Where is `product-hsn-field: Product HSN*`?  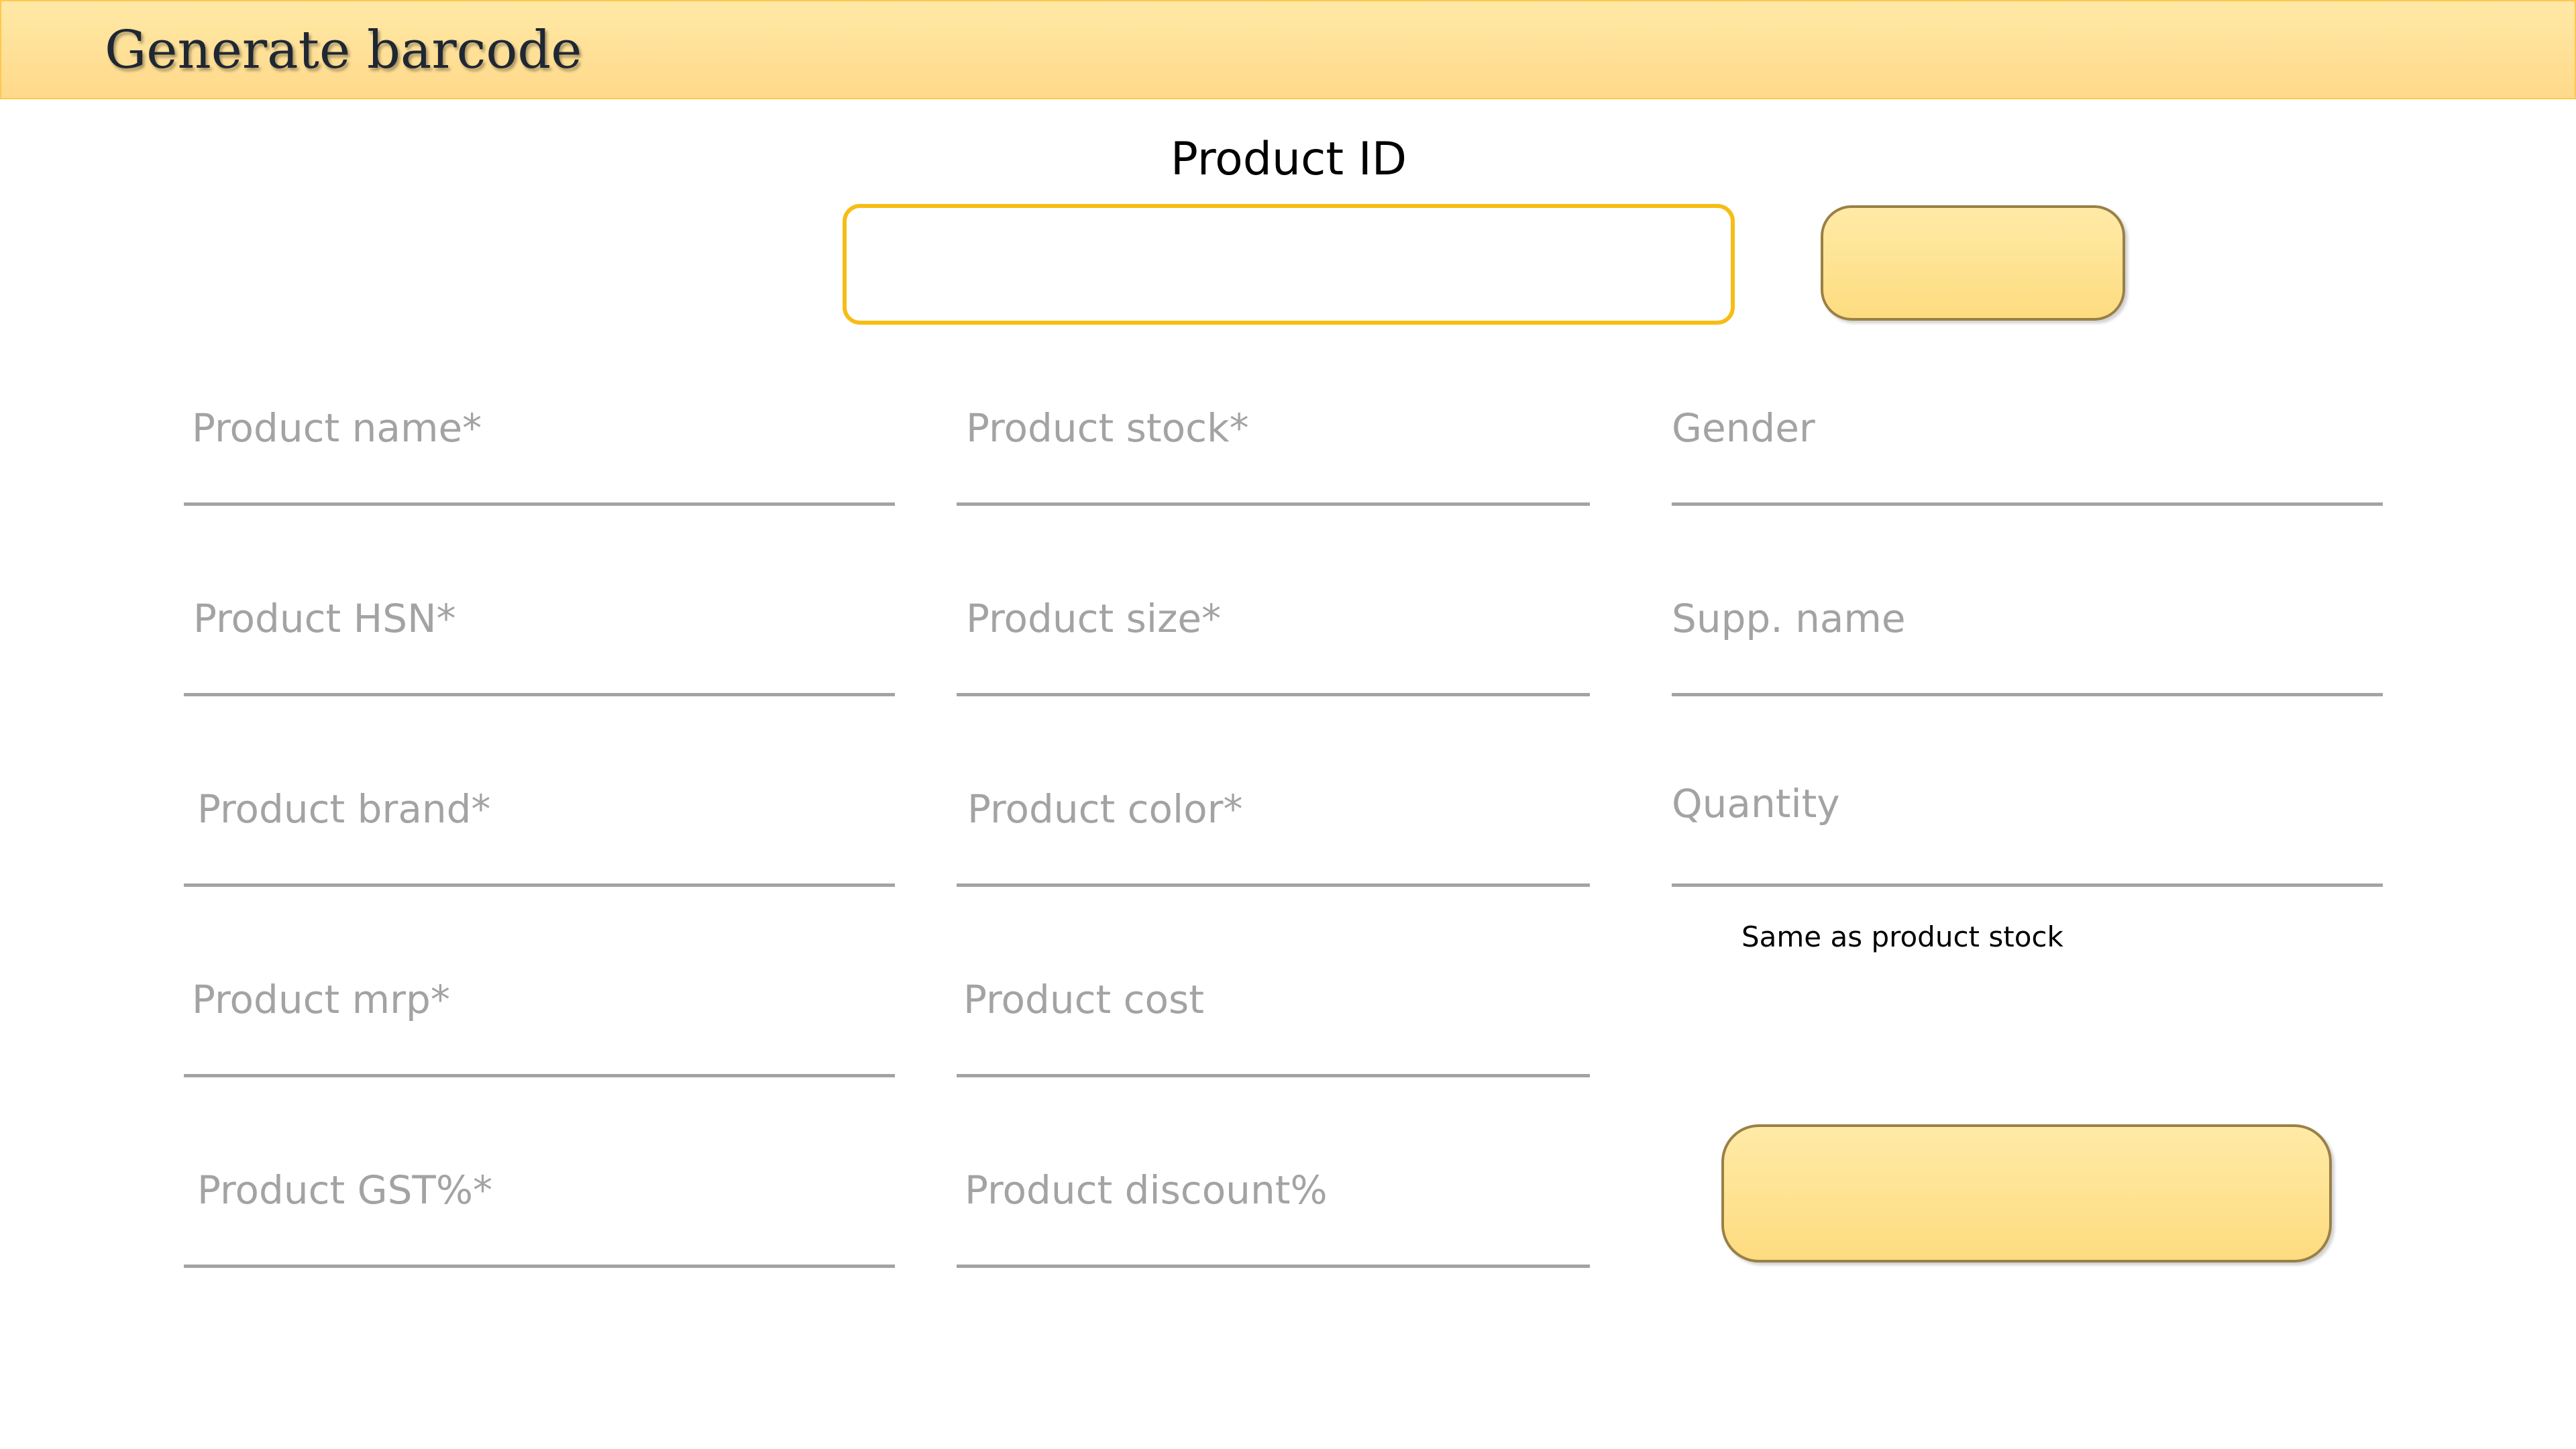
product-hsn-field: Product HSN* is located at coordinates (539, 646).